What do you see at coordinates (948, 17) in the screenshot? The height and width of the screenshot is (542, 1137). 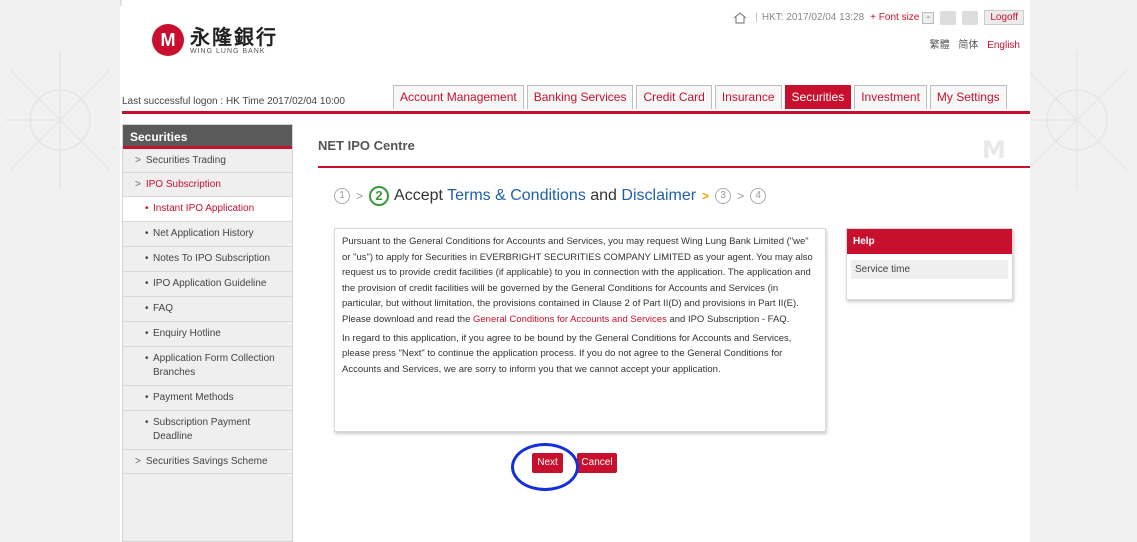 I see `folder-icon` at bounding box center [948, 17].